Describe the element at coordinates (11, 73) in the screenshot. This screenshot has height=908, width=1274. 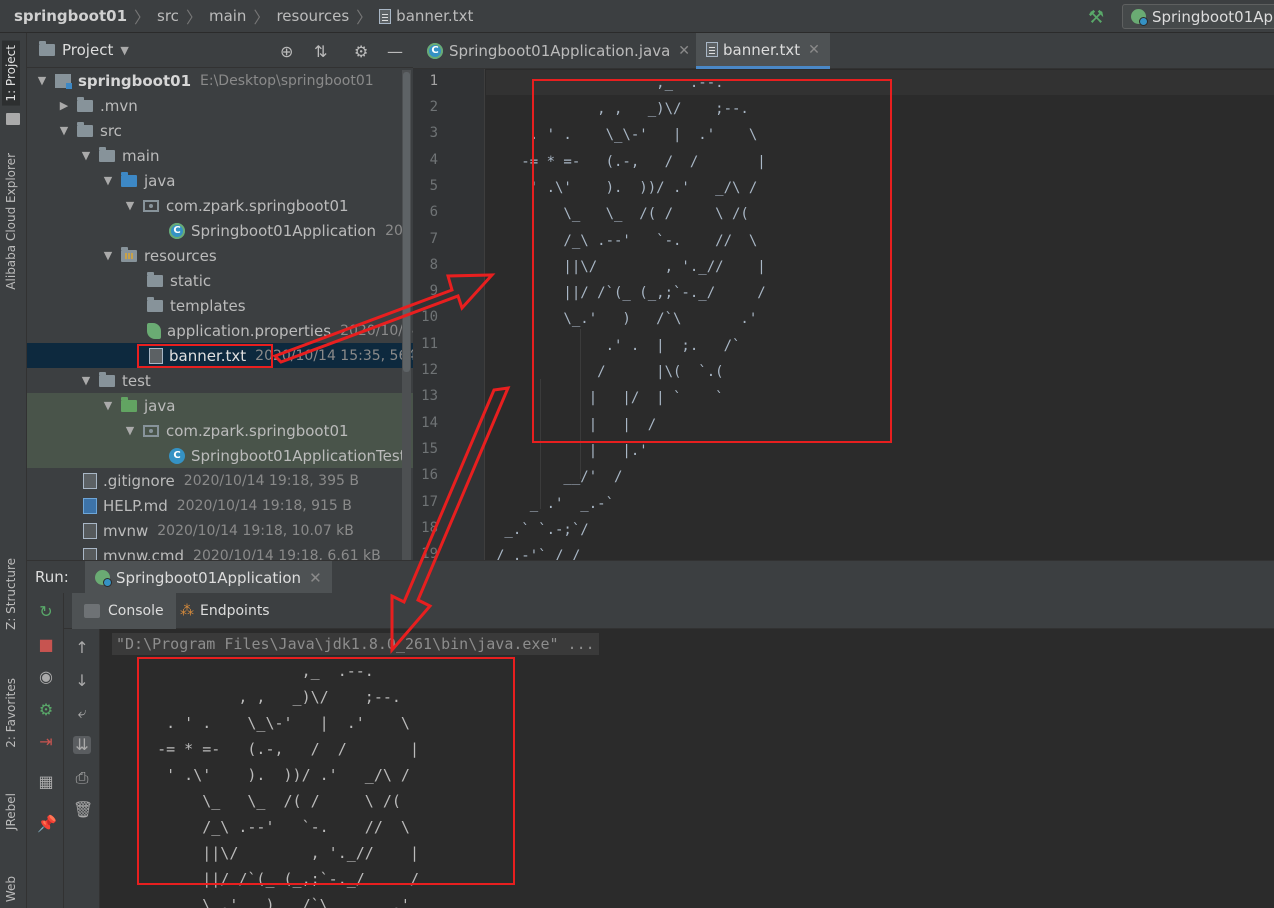
I see `tool-tab-project: 1: Project` at that location.